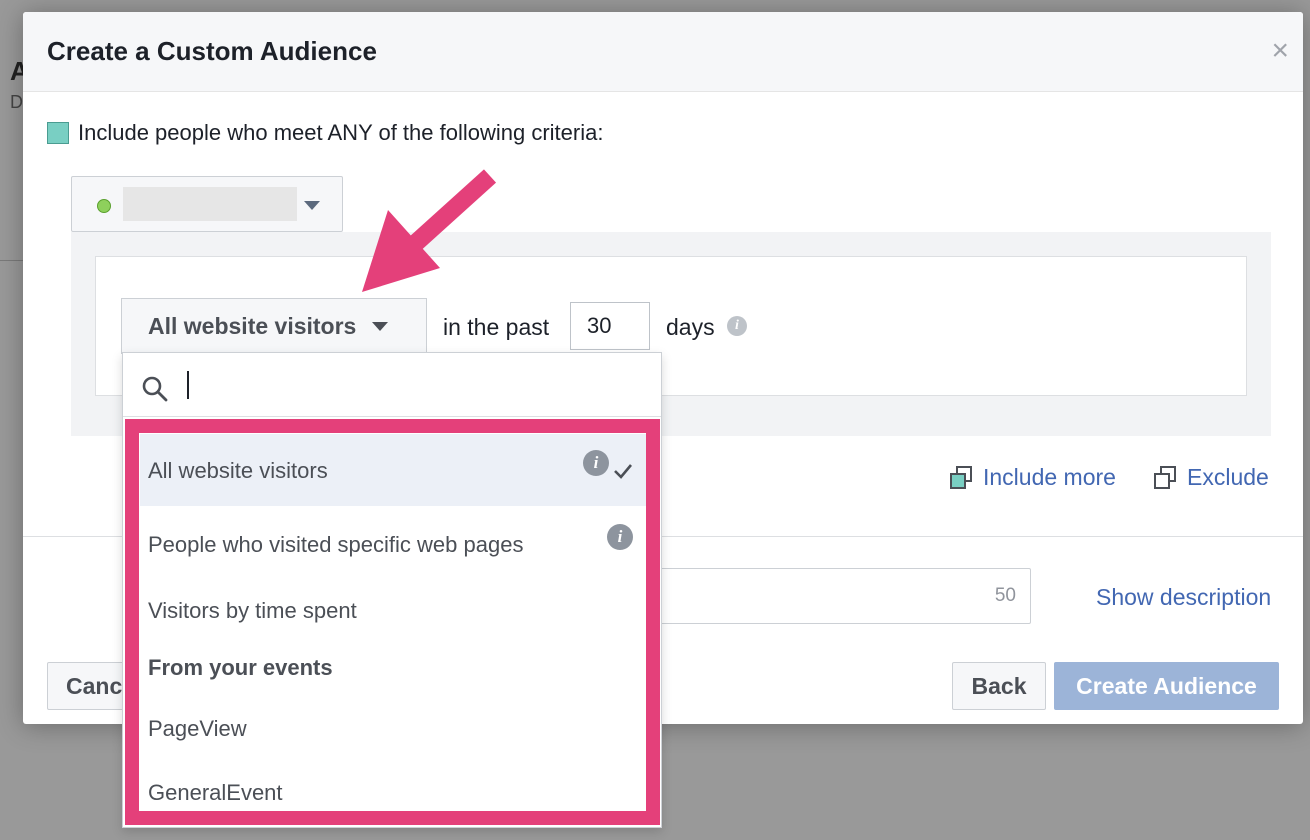 This screenshot has width=1310, height=840. Describe the element at coordinates (393, 470) in the screenshot. I see `option-all-website-visitors: All website visitors i` at that location.